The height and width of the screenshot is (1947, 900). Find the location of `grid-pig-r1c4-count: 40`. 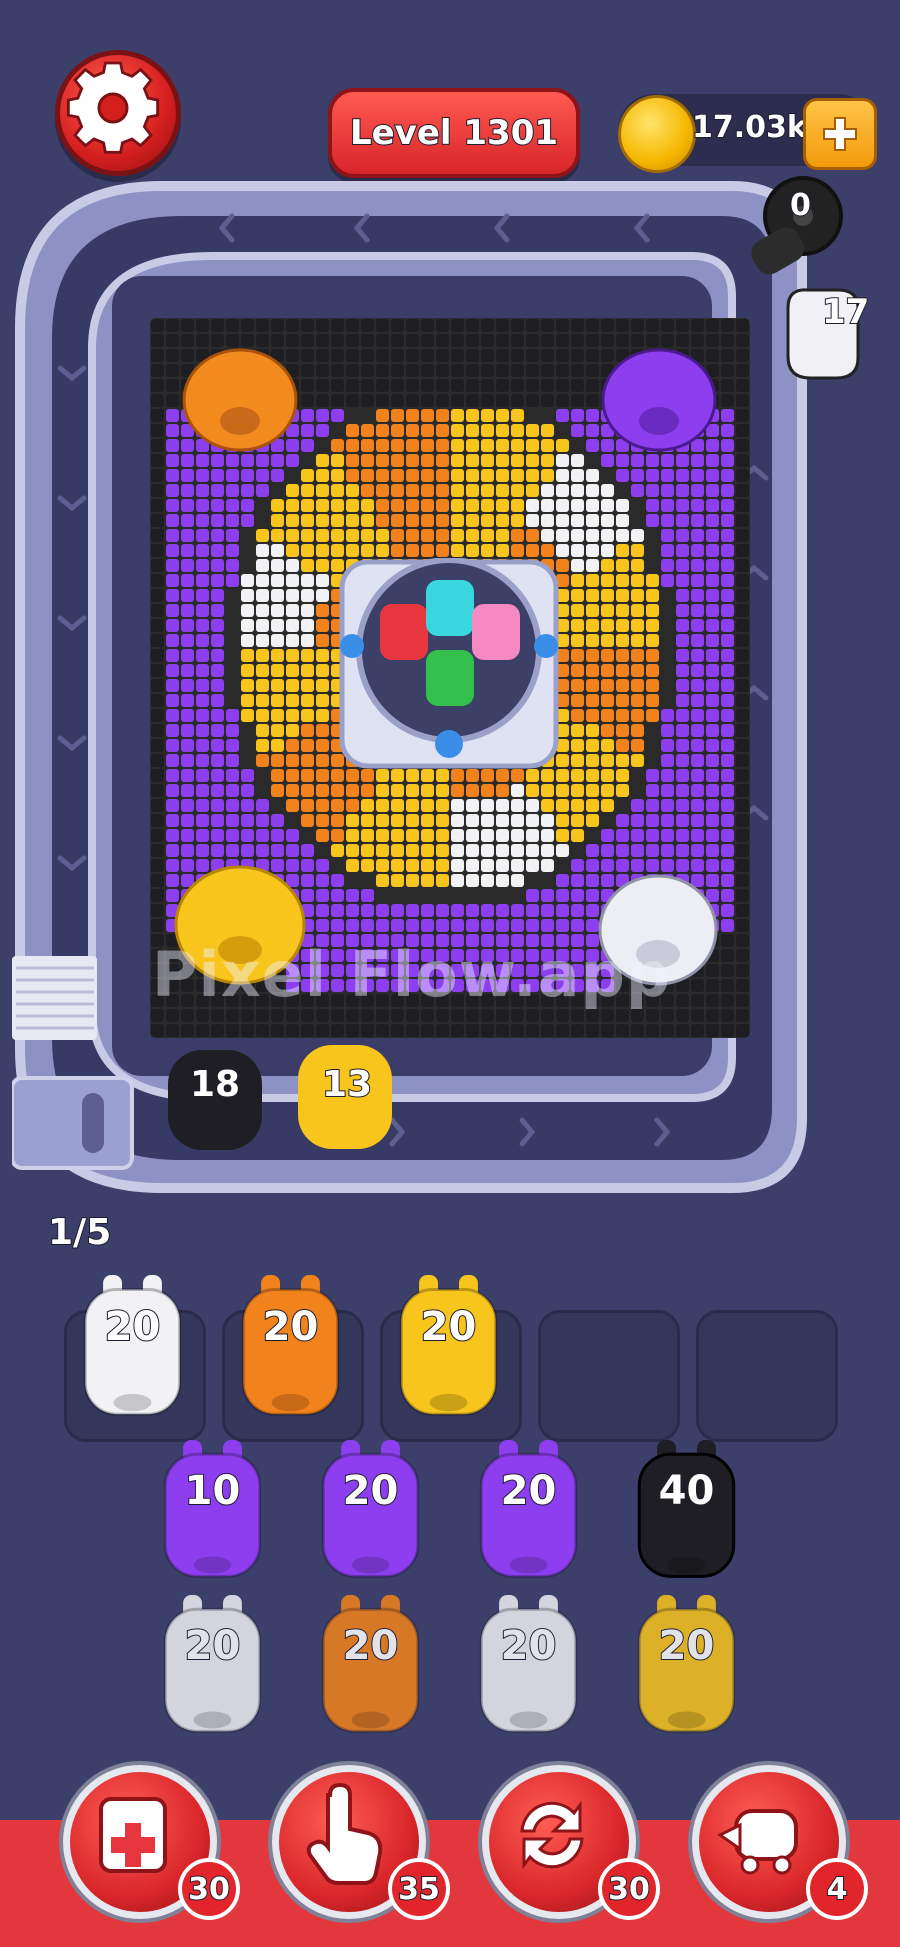

grid-pig-r1c4-count: 40 is located at coordinates (687, 1491).